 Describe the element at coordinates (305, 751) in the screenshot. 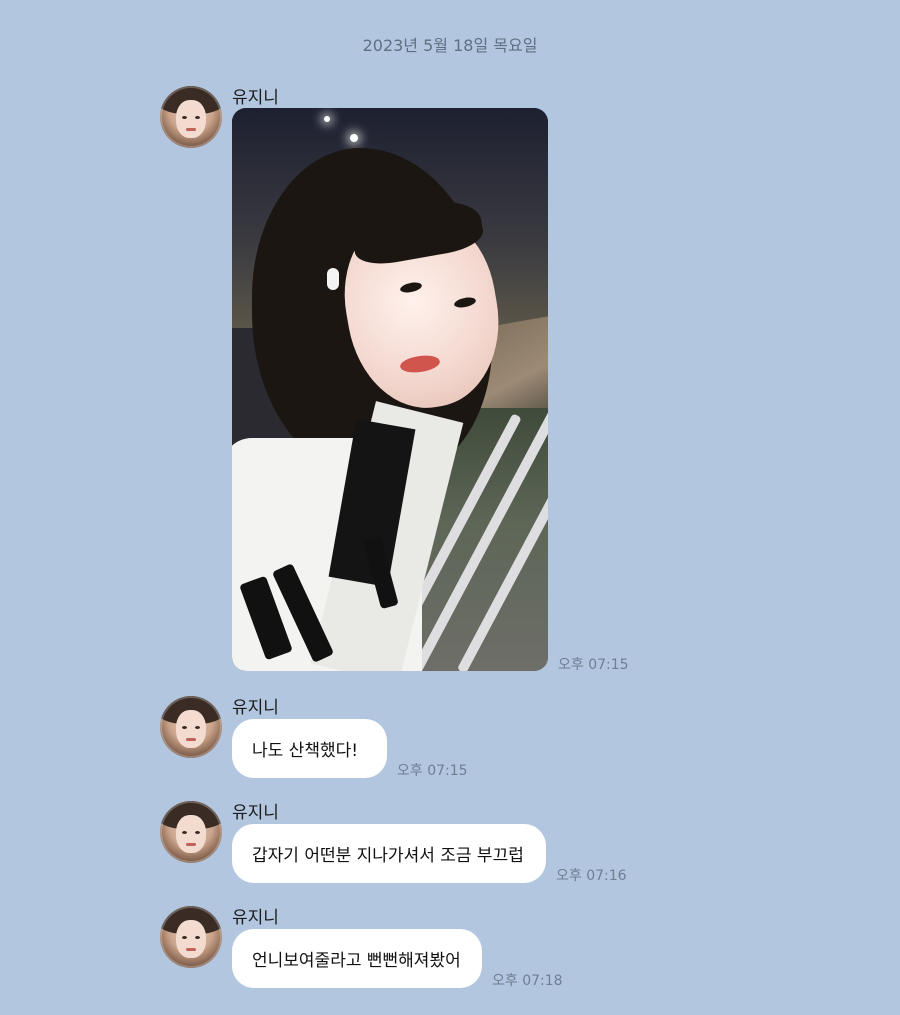

I see `message-text-content: 나도 산책했다!` at that location.